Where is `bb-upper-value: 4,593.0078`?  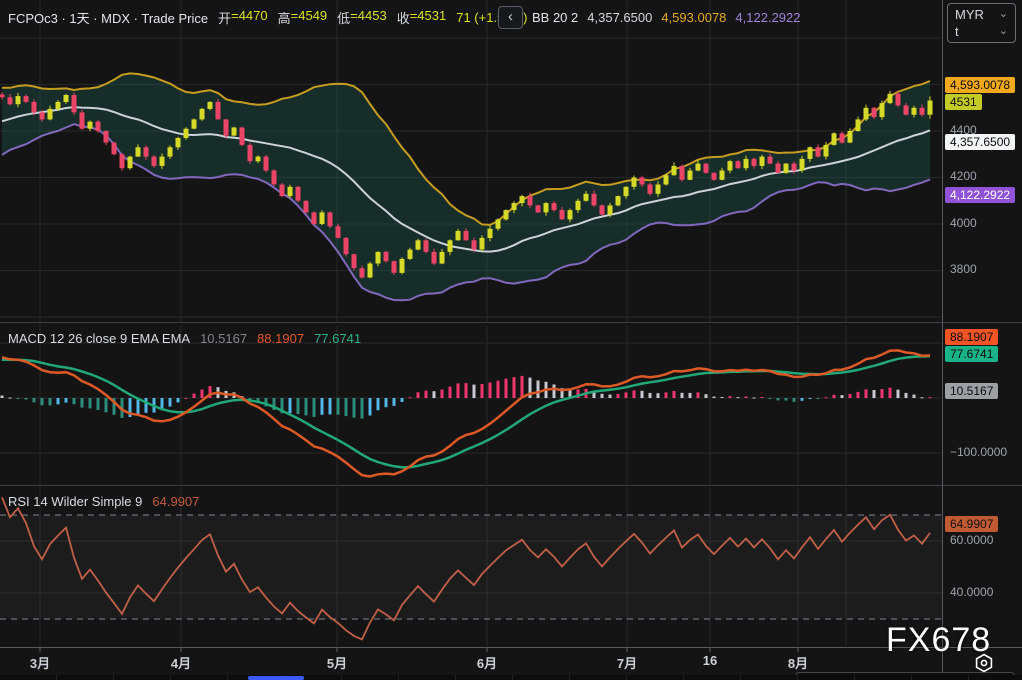 bb-upper-value: 4,593.0078 is located at coordinates (694, 17).